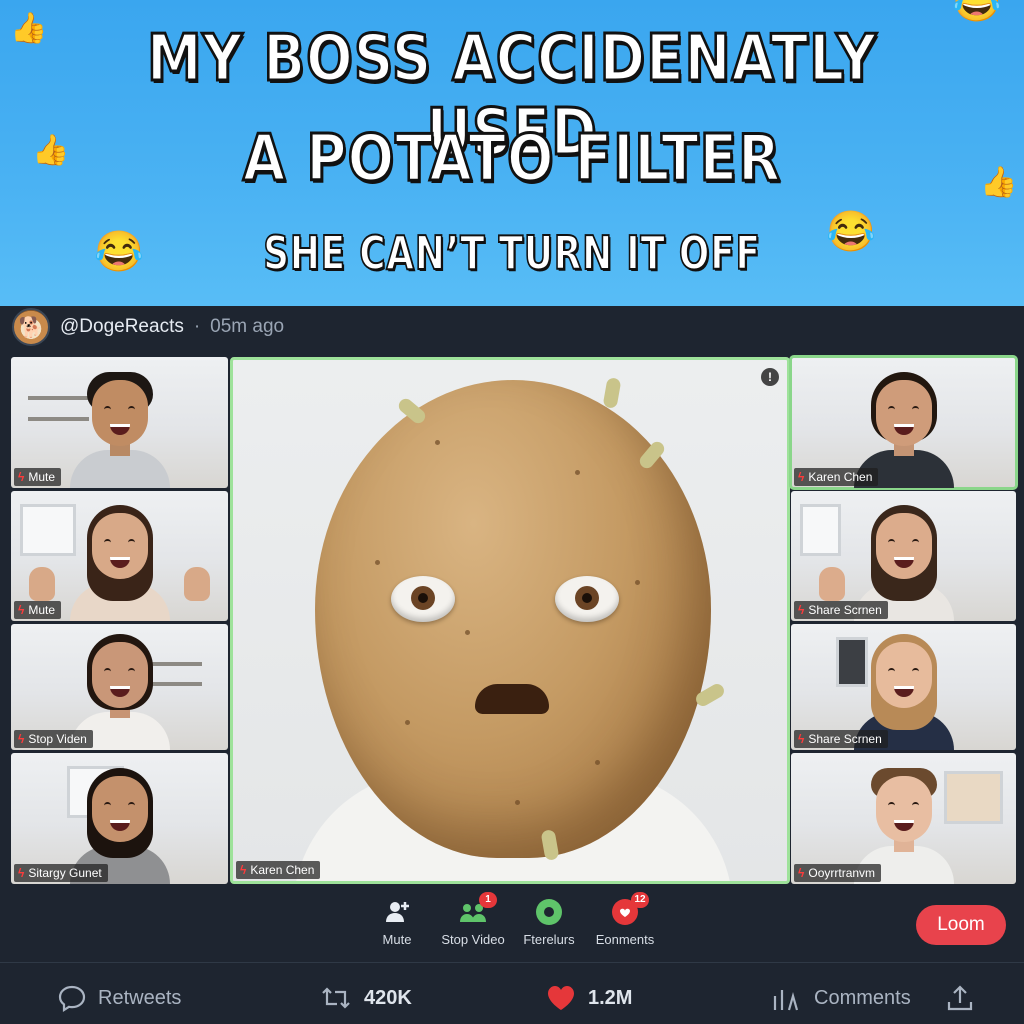 The image size is (1024, 1024). What do you see at coordinates (512, 925) in the screenshot?
I see `meeting-toolbar: Mute 1 Stop Video Fterelurs 12 Eonments` at bounding box center [512, 925].